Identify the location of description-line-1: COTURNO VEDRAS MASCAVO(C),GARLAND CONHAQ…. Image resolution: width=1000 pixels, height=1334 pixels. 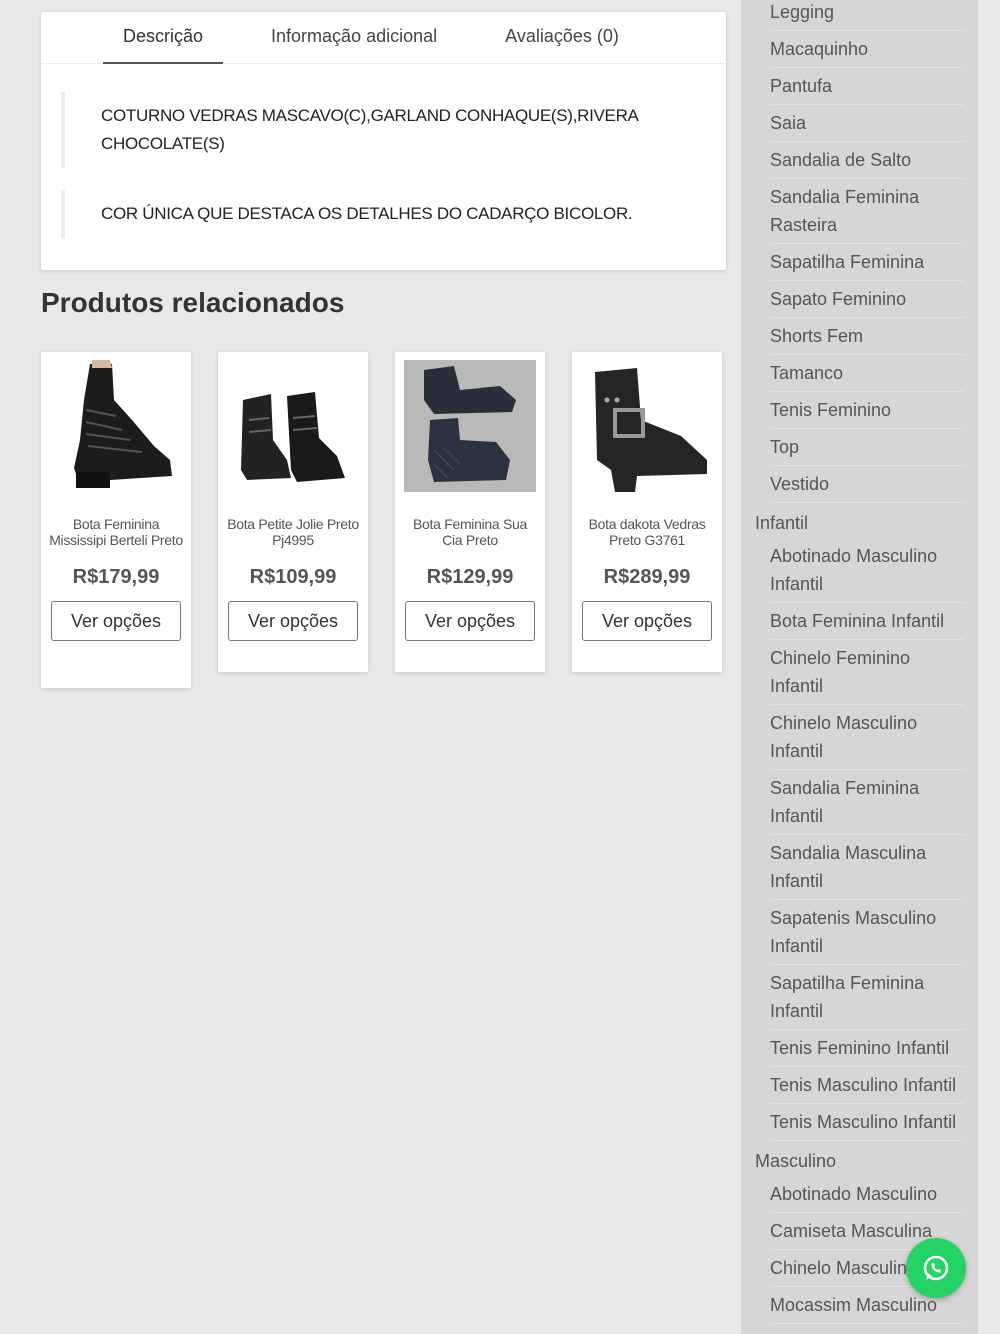
(381, 130).